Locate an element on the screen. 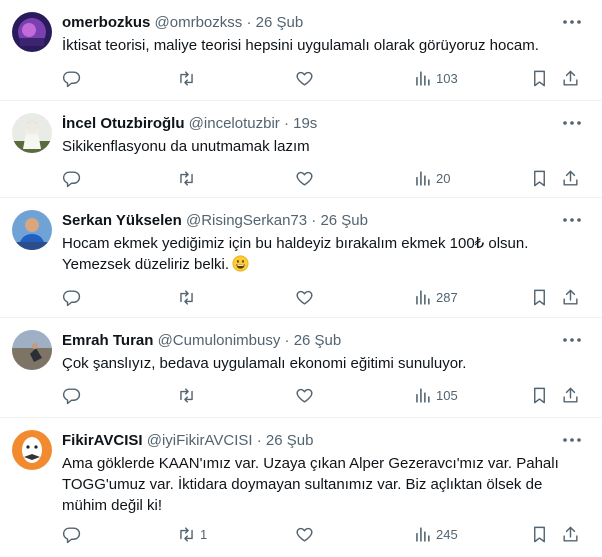  author-handle: @incelotuzbir is located at coordinates (234, 123).